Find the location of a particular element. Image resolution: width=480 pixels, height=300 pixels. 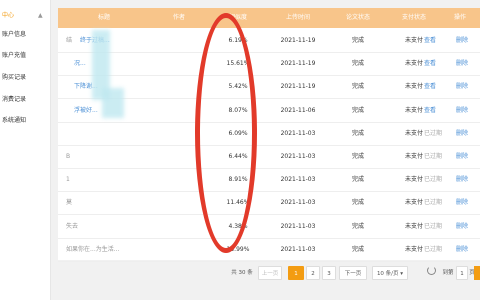

sidebar-item-label: 购买记录 is located at coordinates (14, 77).